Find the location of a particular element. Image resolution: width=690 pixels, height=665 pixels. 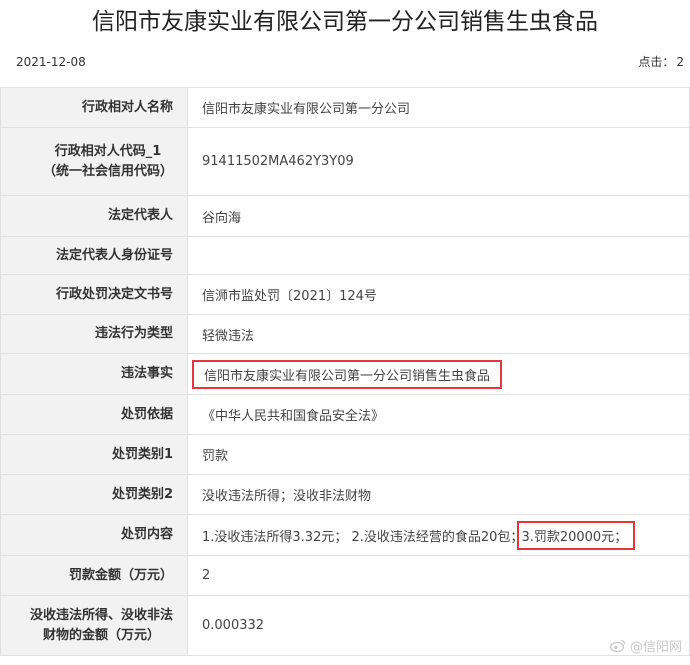

view-count-label: 点击： is located at coordinates (656, 62).